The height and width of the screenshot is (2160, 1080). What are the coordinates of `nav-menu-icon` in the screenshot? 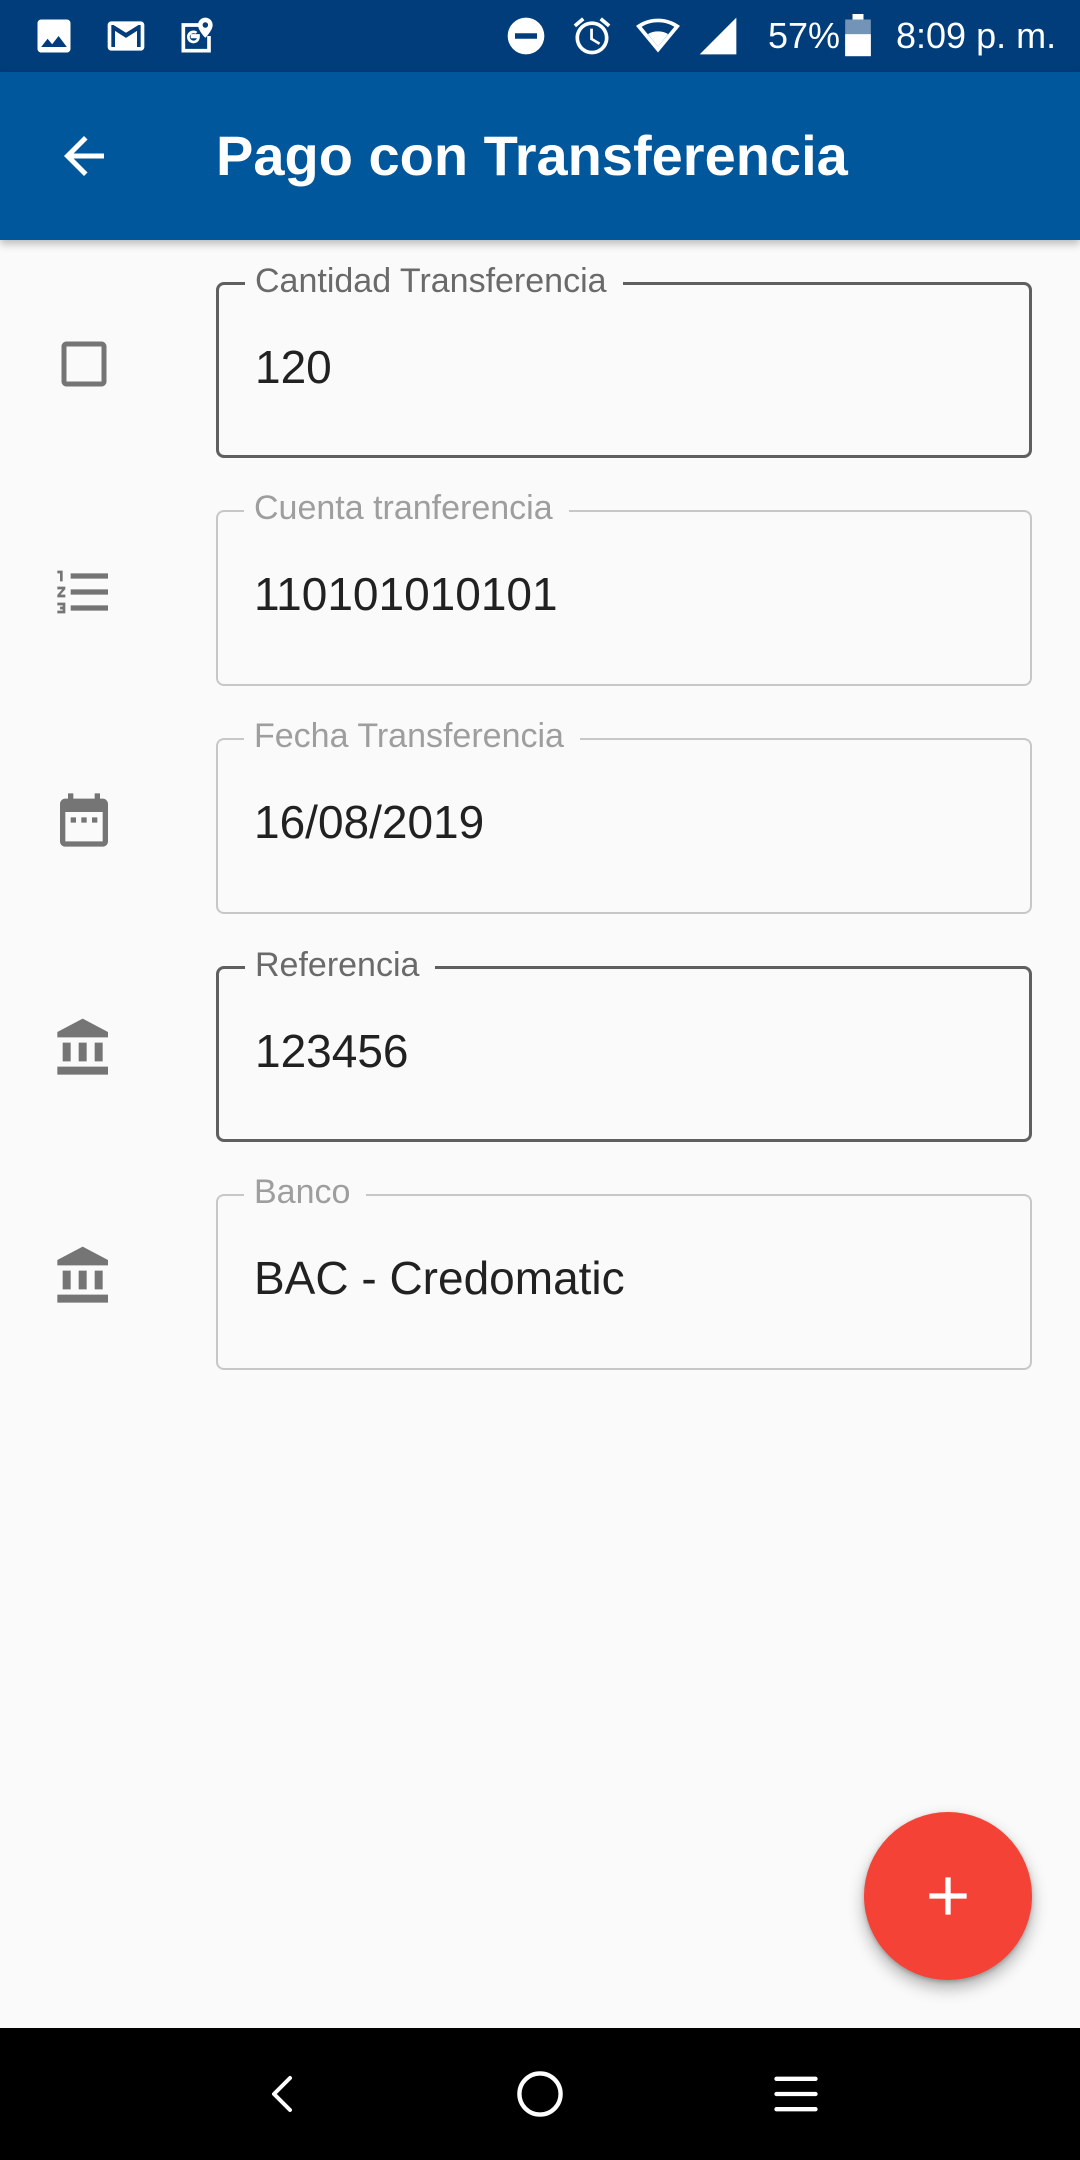 It's located at (796, 2094).